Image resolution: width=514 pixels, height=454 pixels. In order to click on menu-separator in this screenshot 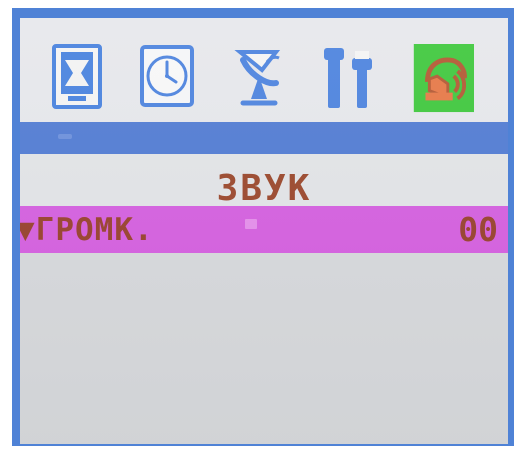, I will do `click(264, 138)`.